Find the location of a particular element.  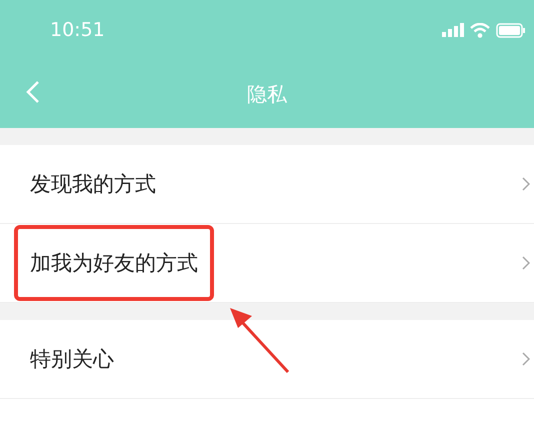

menu-item-label: 发现我的方式 is located at coordinates (93, 184).